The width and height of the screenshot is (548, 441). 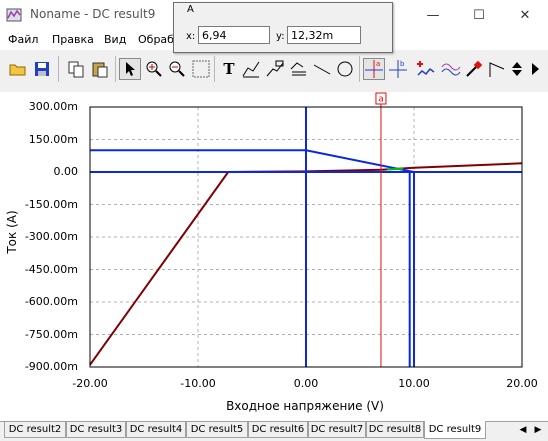 I want to click on tab-prev-icon: ◀, so click(x=523, y=430).